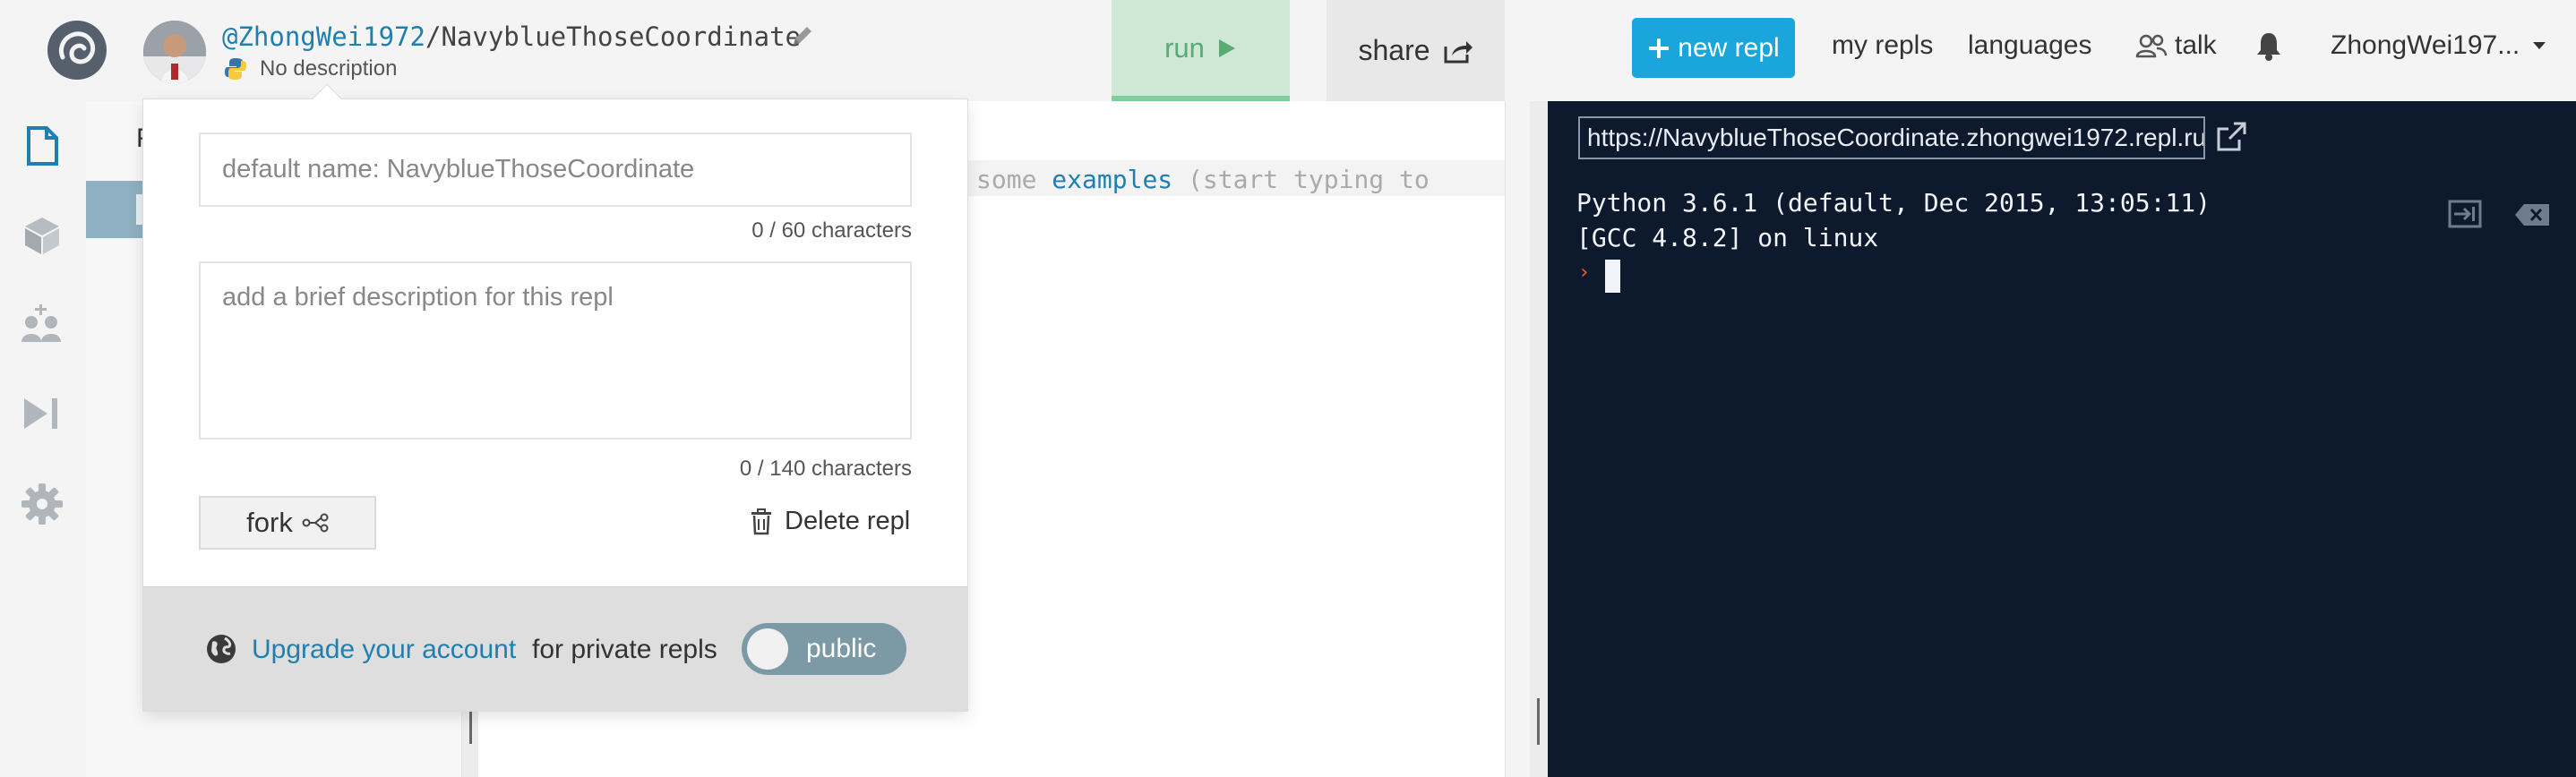 The height and width of the screenshot is (777, 2576). Describe the element at coordinates (1227, 48) in the screenshot. I see `play-icon` at that location.